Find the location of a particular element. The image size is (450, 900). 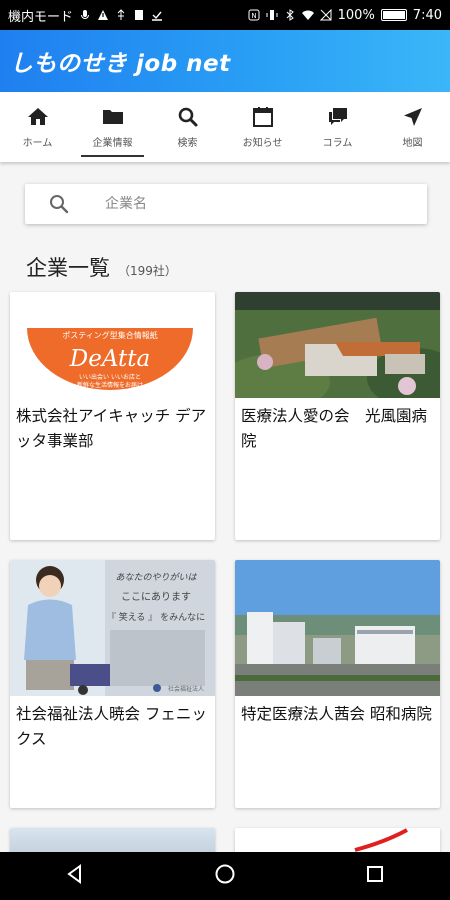

company-card: 医療法人愛の会 光風園病院 is located at coordinates (337, 416).